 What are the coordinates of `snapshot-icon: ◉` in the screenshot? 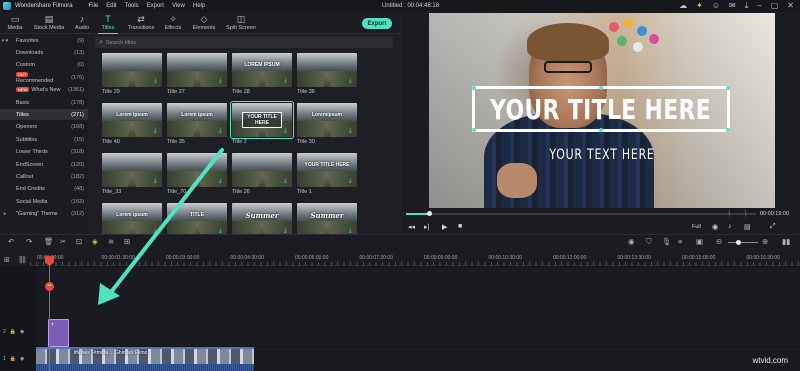 It's located at (715, 227).